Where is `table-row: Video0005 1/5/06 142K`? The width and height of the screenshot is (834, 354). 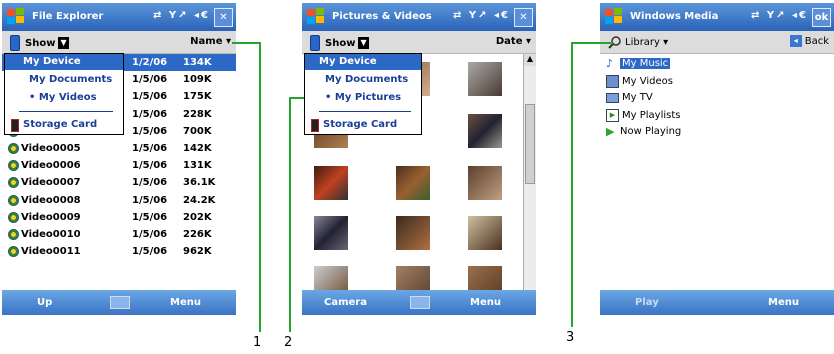
table-row: Video0005 1/5/06 142K is located at coordinates (119, 148).